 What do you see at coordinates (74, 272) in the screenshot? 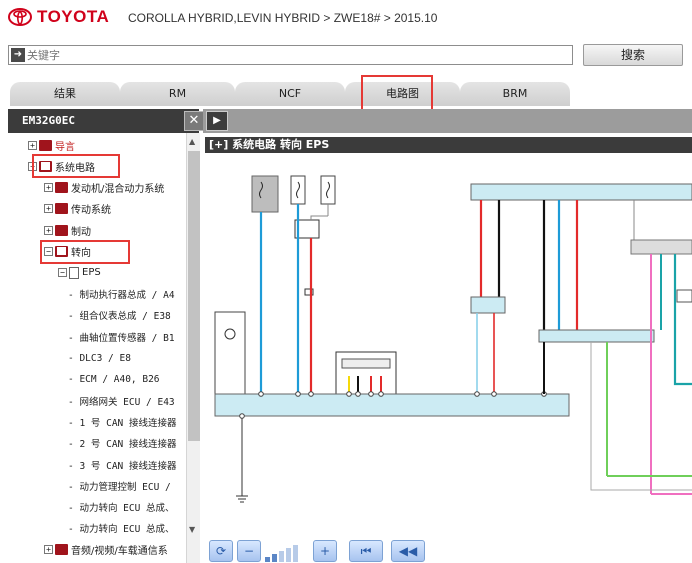
I see `page-icon` at bounding box center [74, 272].